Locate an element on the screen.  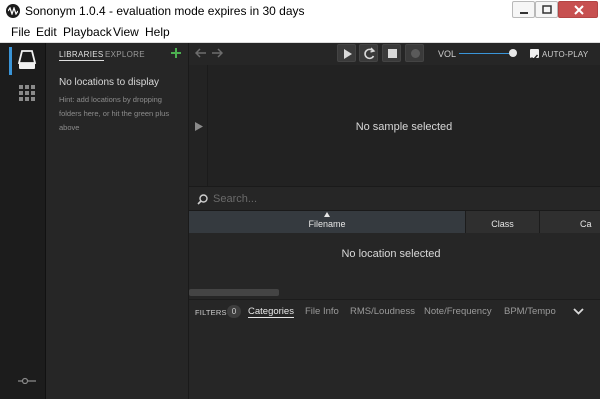
minimize-icon is located at coordinates (524, 13).